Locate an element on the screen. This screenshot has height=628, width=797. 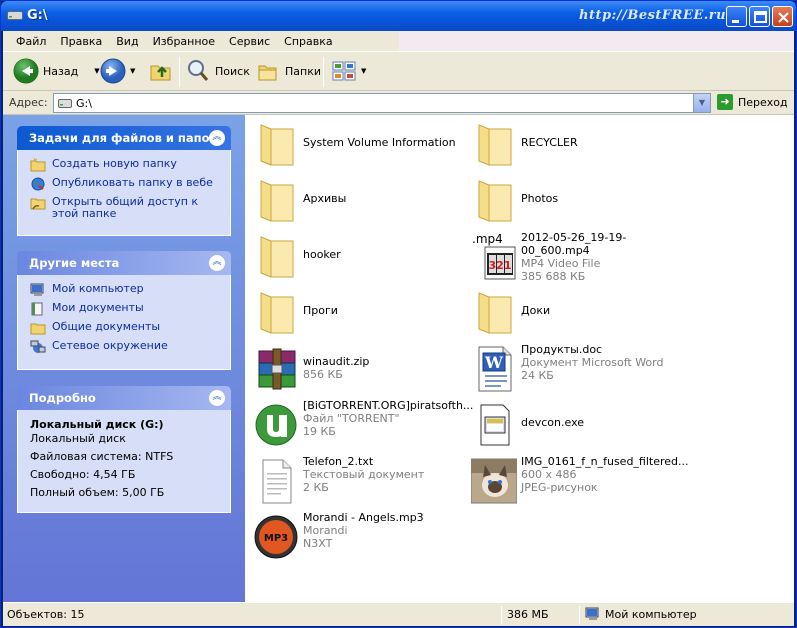
file-name: Telefon_2.txt is located at coordinates (338, 461).